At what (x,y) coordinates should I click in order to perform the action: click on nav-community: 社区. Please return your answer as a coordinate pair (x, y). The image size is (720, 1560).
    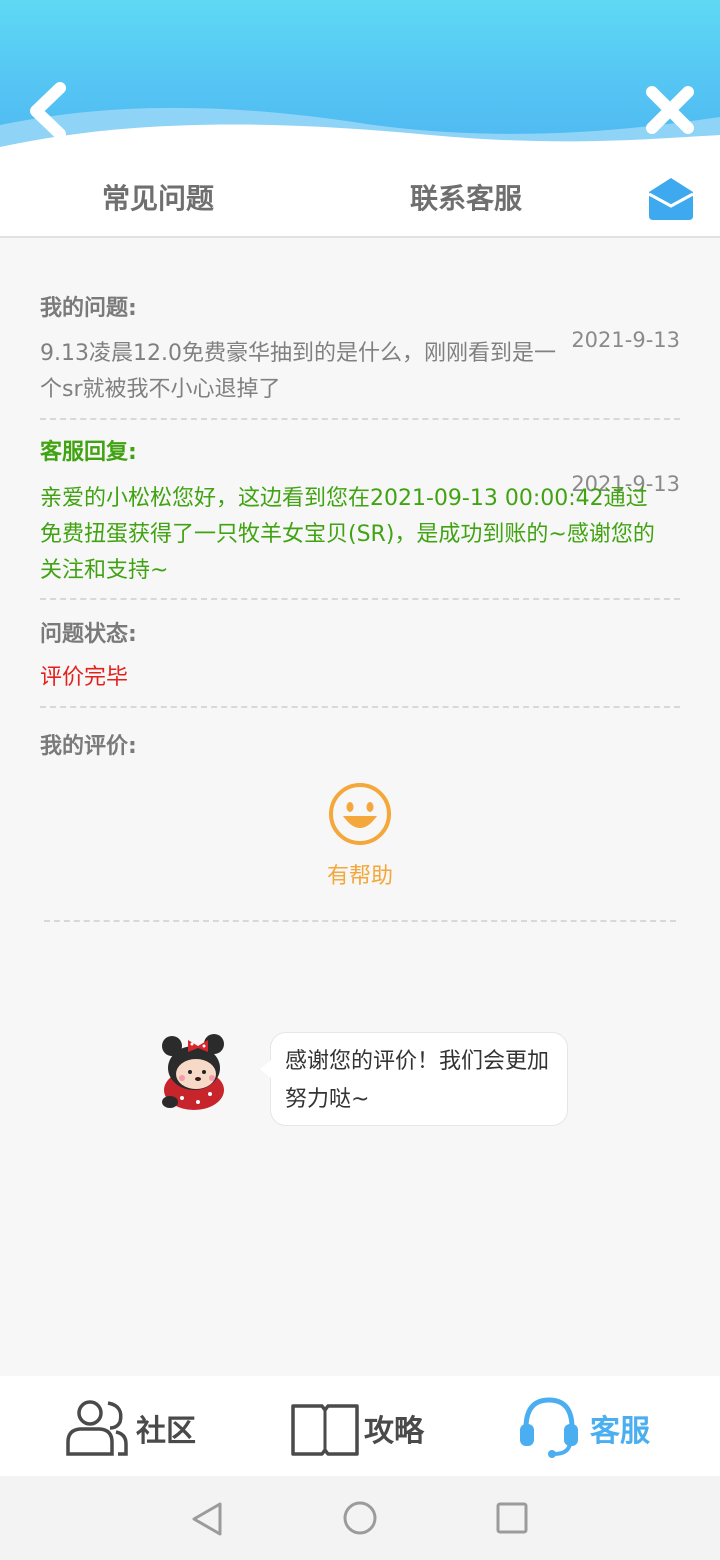
    Looking at the image, I should click on (134, 1426).